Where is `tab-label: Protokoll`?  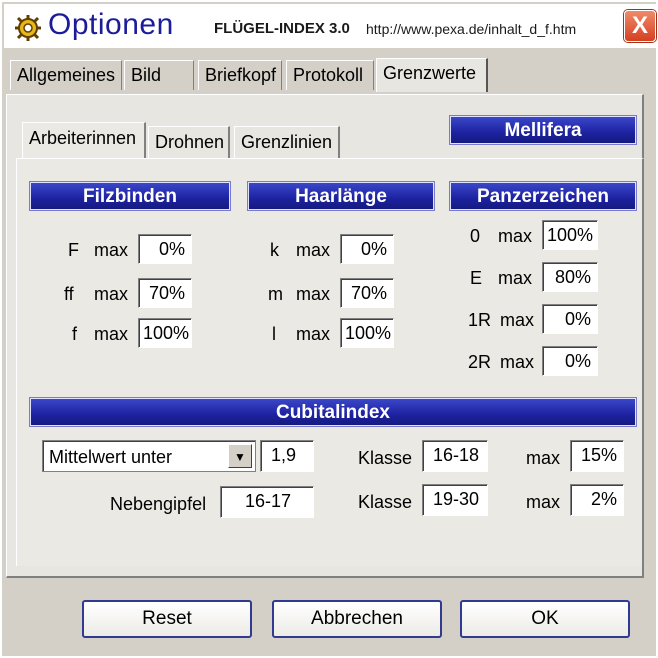 tab-label: Protokoll is located at coordinates (328, 75).